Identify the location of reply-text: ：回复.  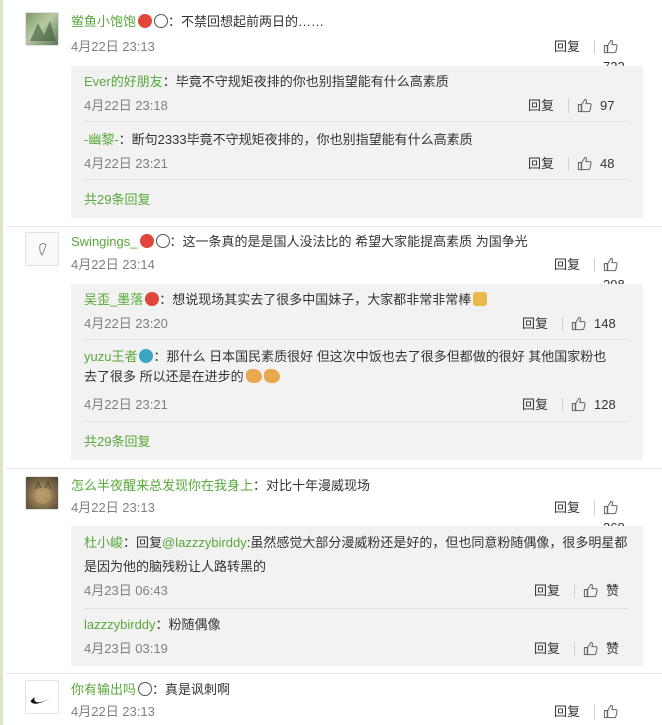
(143, 542).